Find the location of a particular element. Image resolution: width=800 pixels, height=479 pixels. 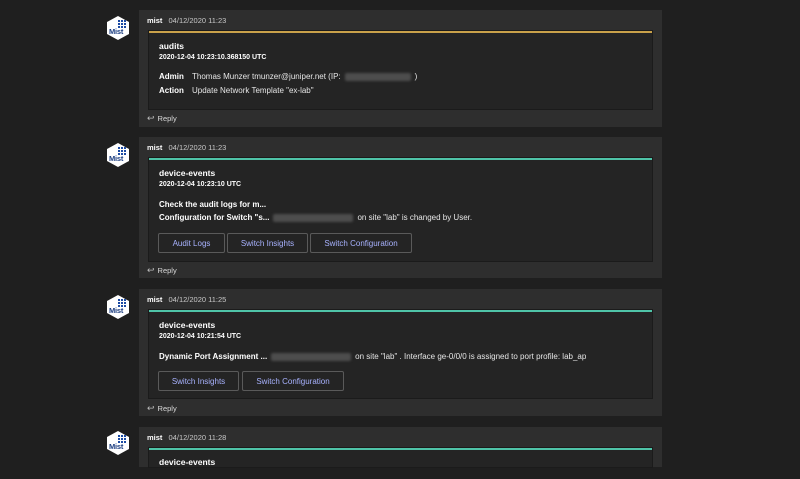

message-timestamp: 04/12/2020 11:28 is located at coordinates (197, 437).